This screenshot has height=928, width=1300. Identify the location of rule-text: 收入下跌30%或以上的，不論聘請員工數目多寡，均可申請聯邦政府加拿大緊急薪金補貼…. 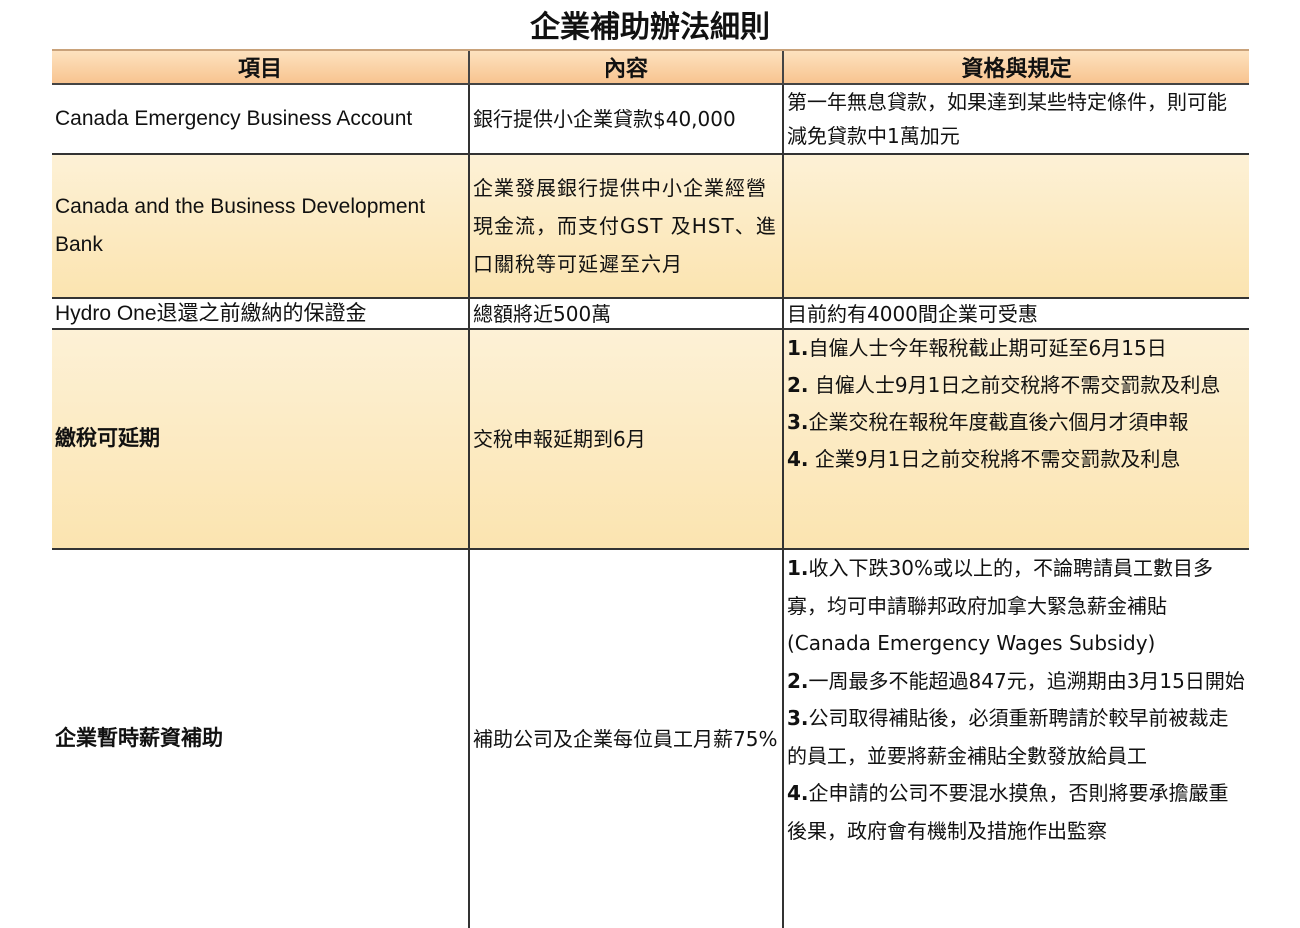
(1000, 605).